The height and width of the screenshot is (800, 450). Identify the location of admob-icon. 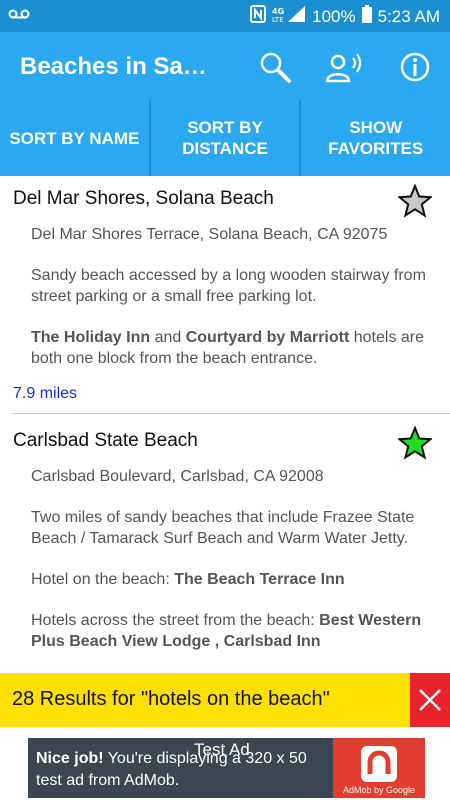
(379, 764).